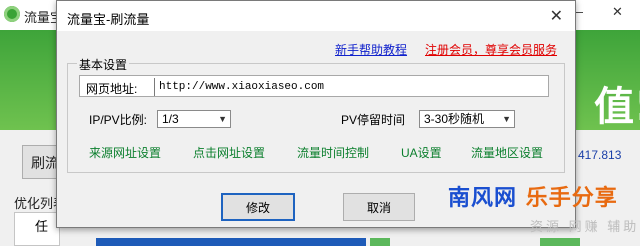 The image size is (640, 246). Describe the element at coordinates (108, 19) in the screenshot. I see `dialog-title: 流量宝-刷流量` at that location.